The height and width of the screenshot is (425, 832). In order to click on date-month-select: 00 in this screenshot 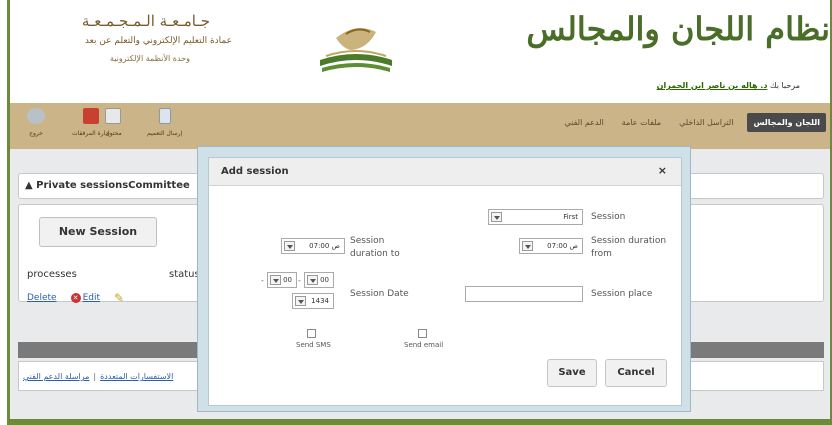, I will do `click(319, 280)`.